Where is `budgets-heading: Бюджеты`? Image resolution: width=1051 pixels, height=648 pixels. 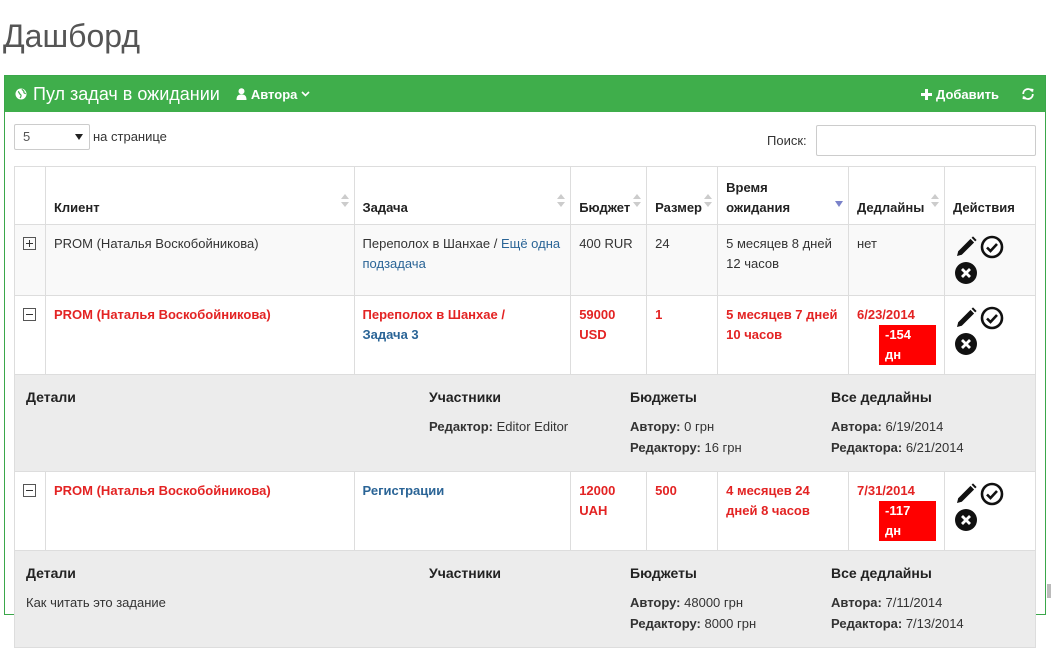 budgets-heading: Бюджеты is located at coordinates (686, 397).